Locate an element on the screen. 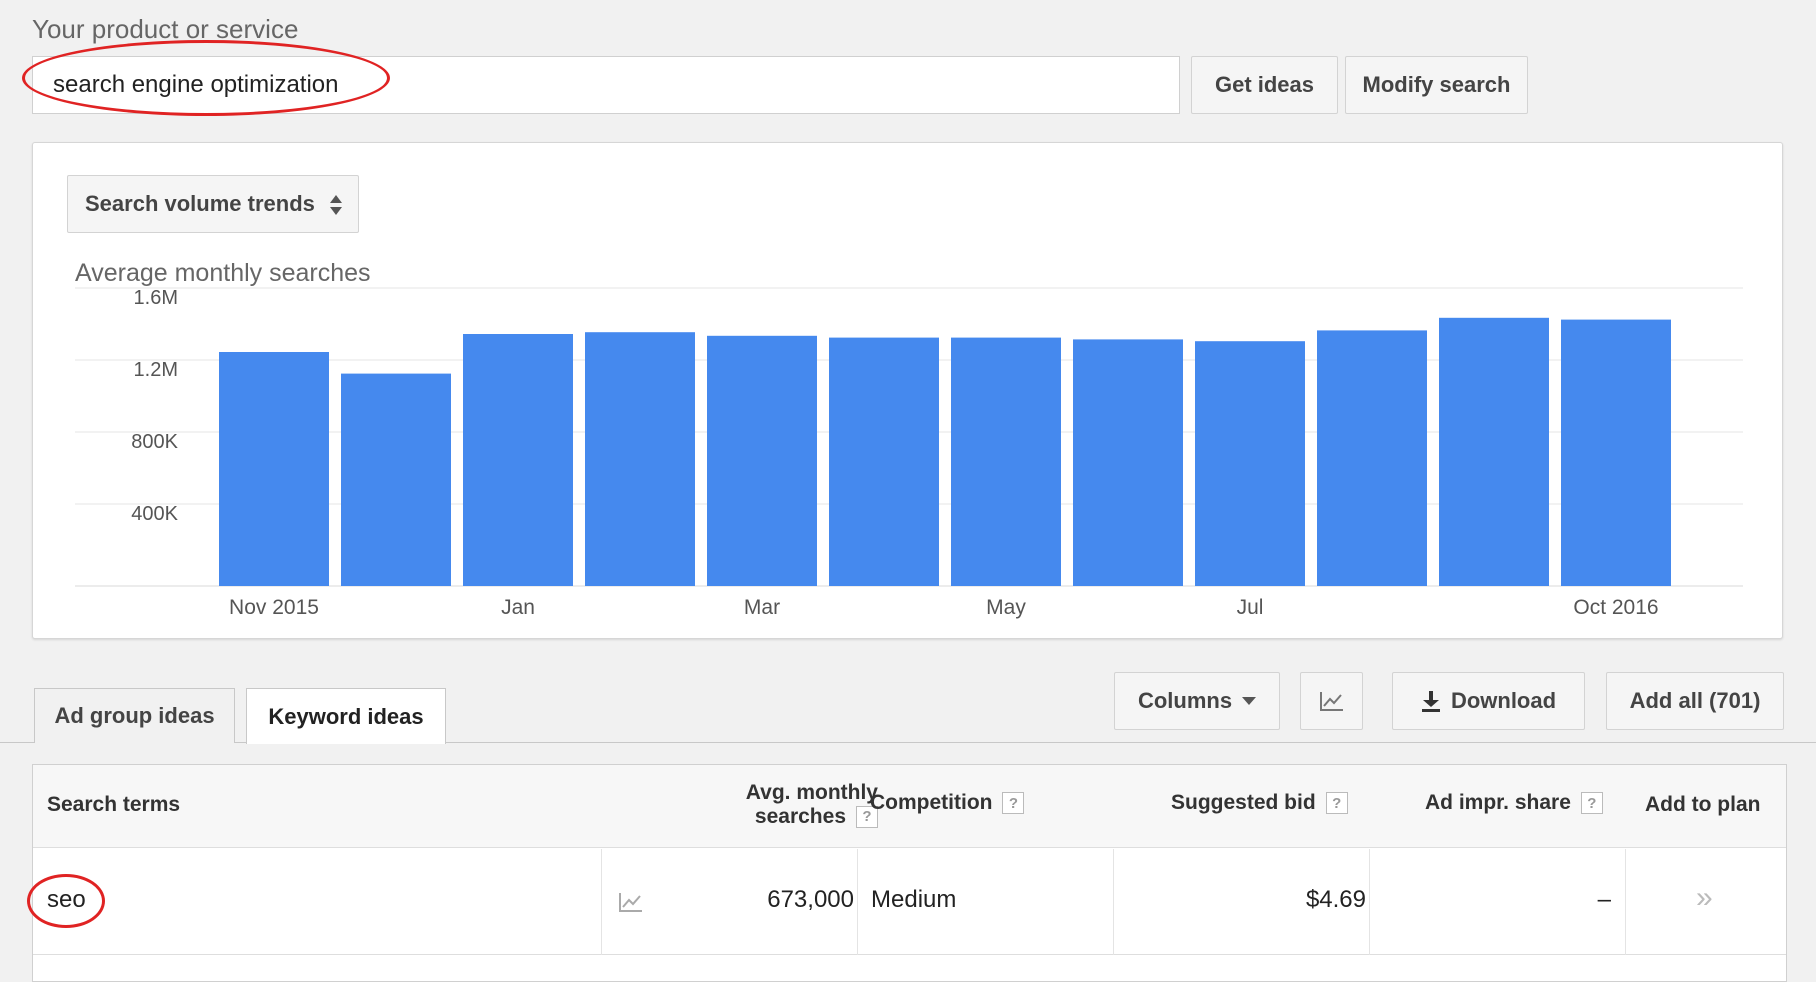  product-search-input is located at coordinates (606, 85).